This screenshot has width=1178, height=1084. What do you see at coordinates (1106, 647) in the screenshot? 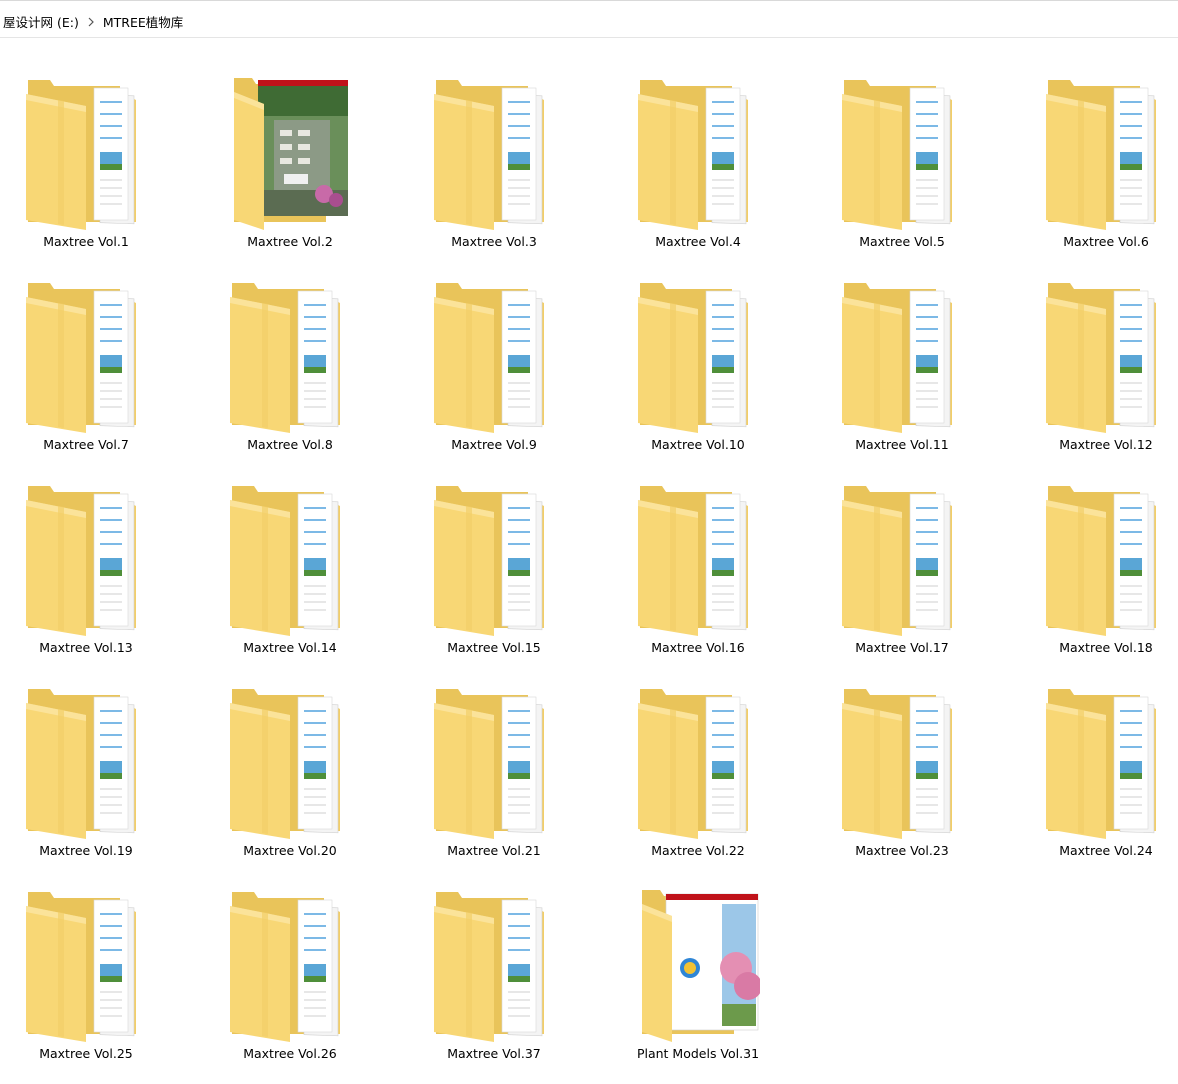
I see `folder-name: Maxtree Vol.18` at bounding box center [1106, 647].